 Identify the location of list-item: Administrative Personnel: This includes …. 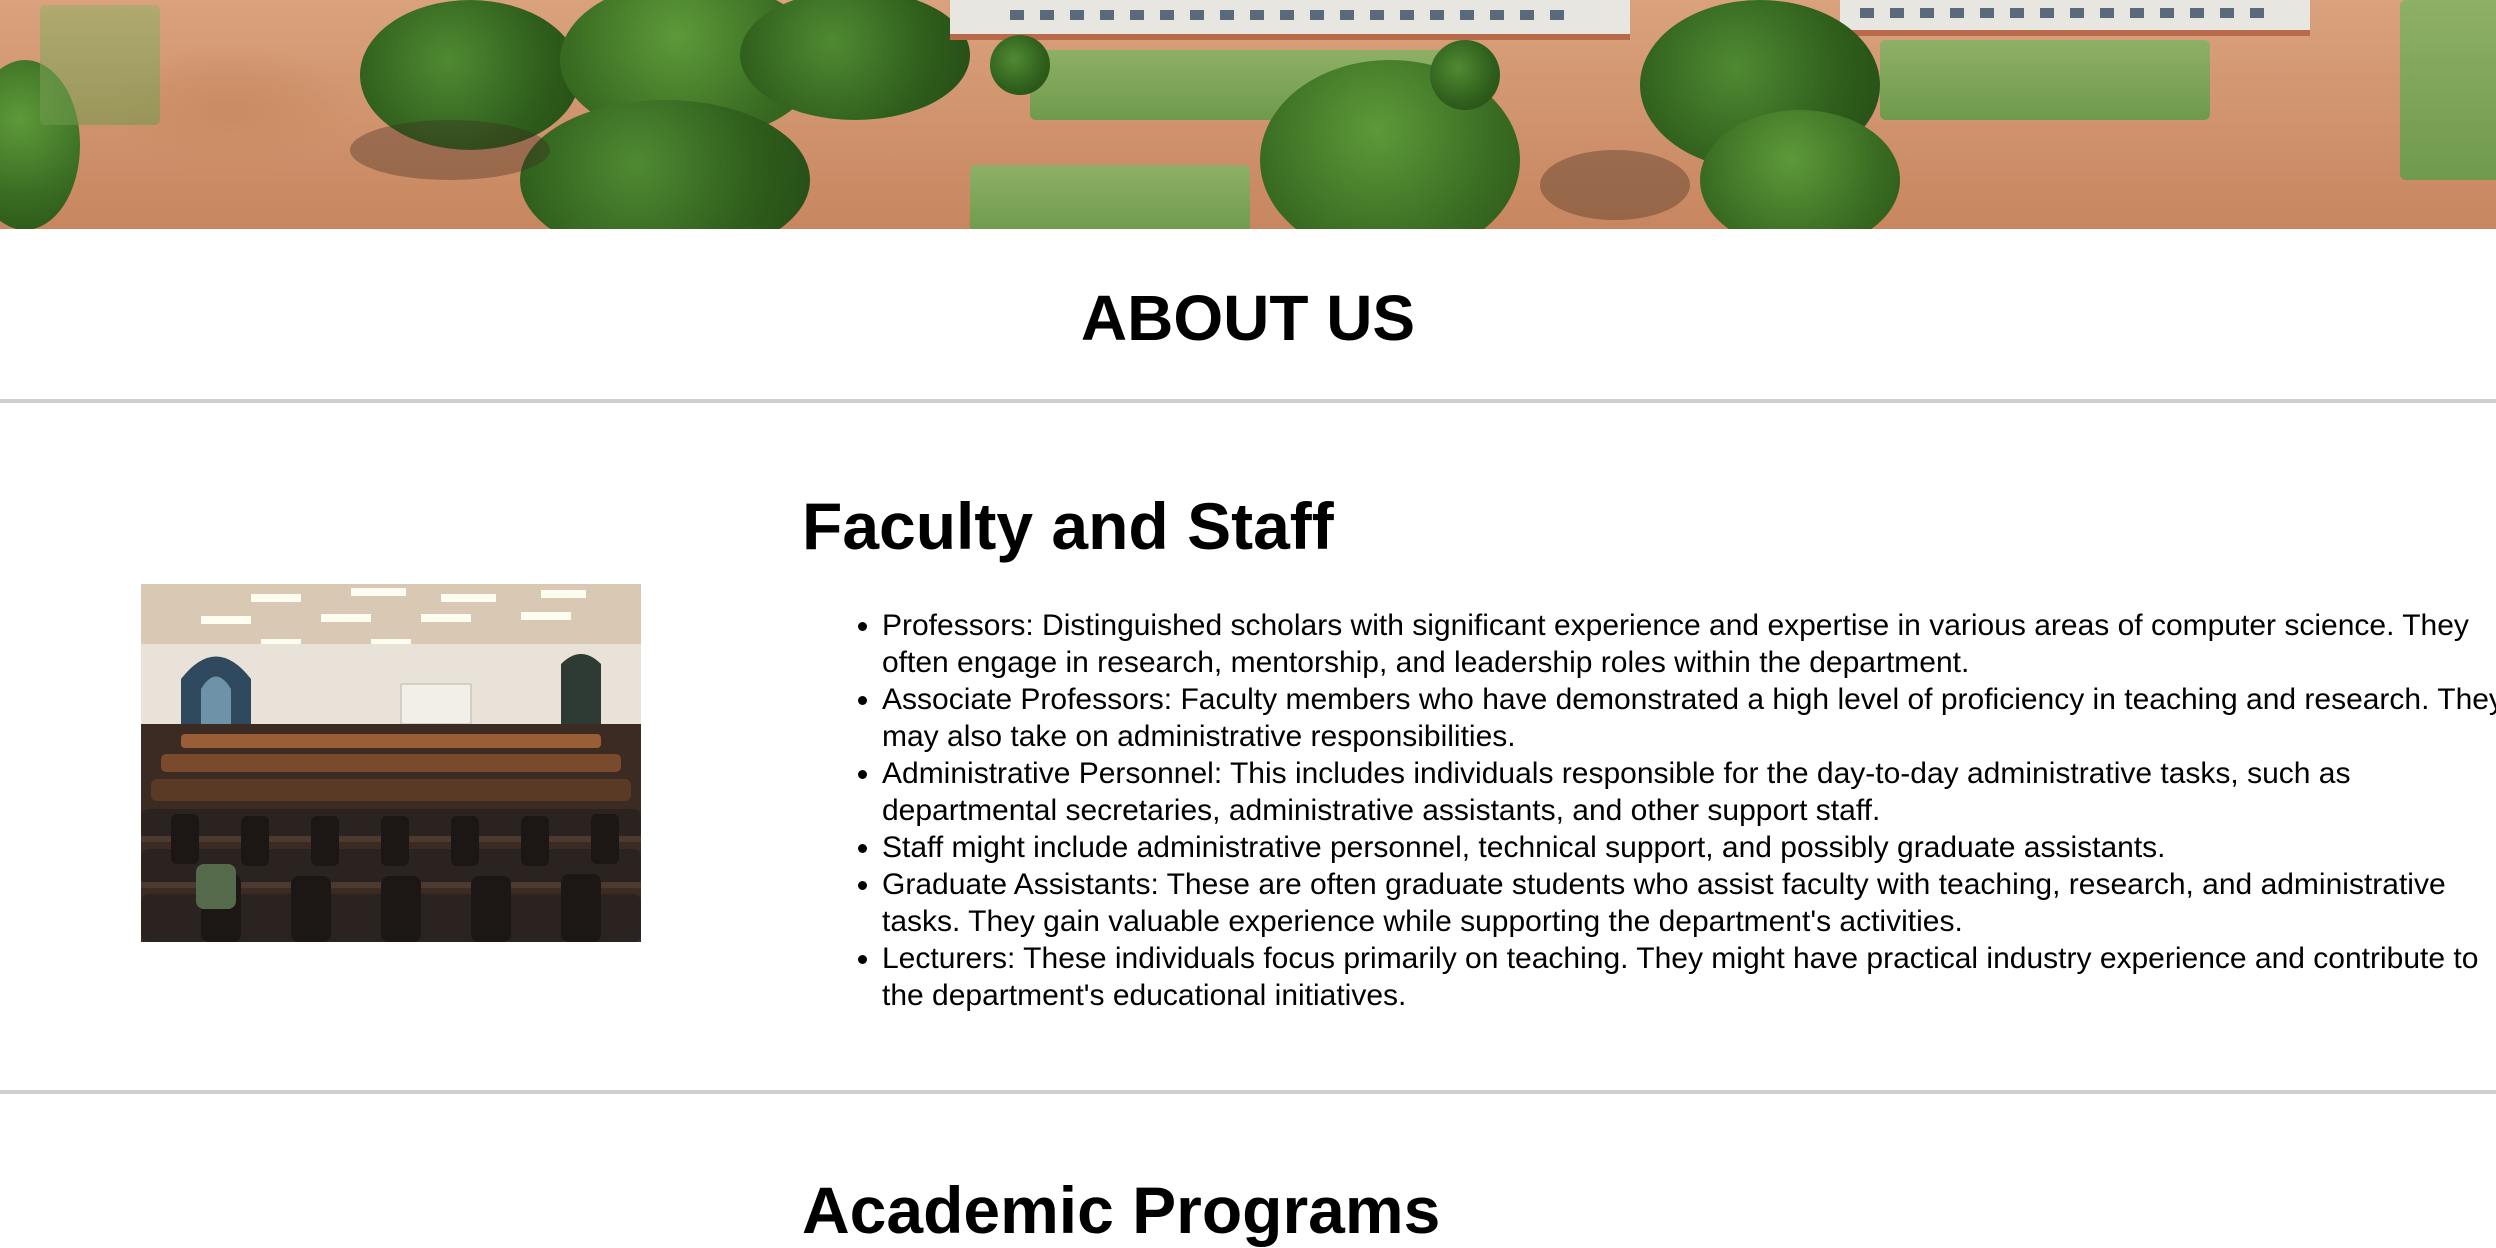
(1689, 792).